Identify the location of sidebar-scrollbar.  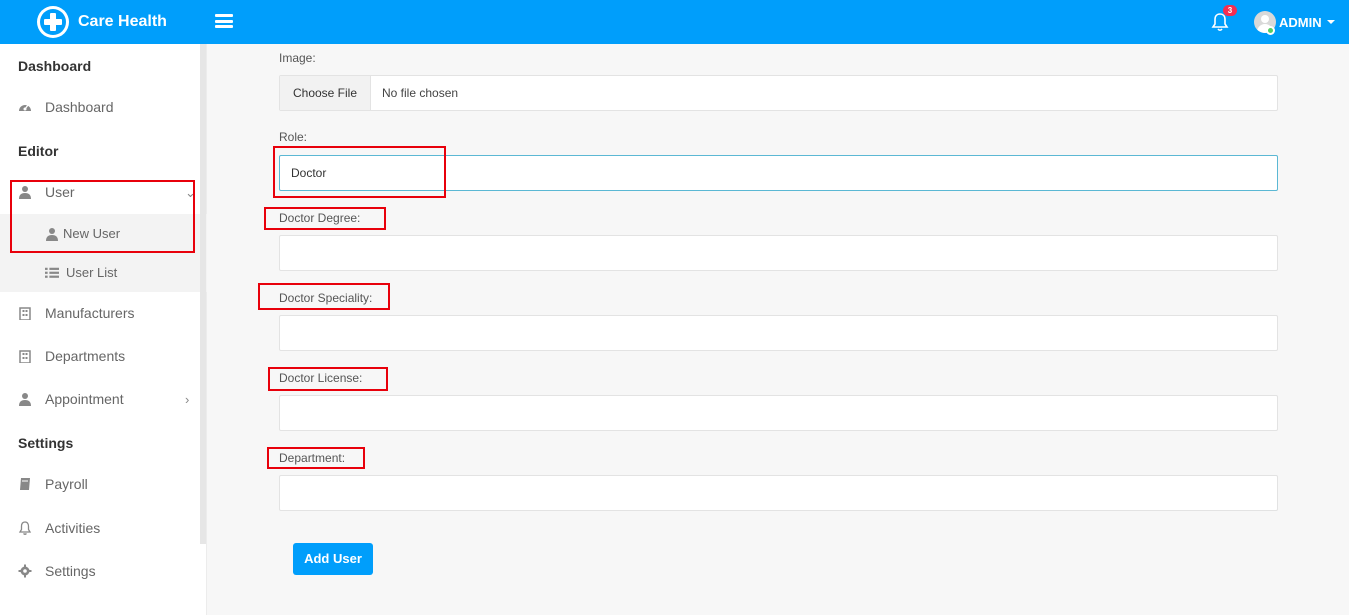
(203, 294).